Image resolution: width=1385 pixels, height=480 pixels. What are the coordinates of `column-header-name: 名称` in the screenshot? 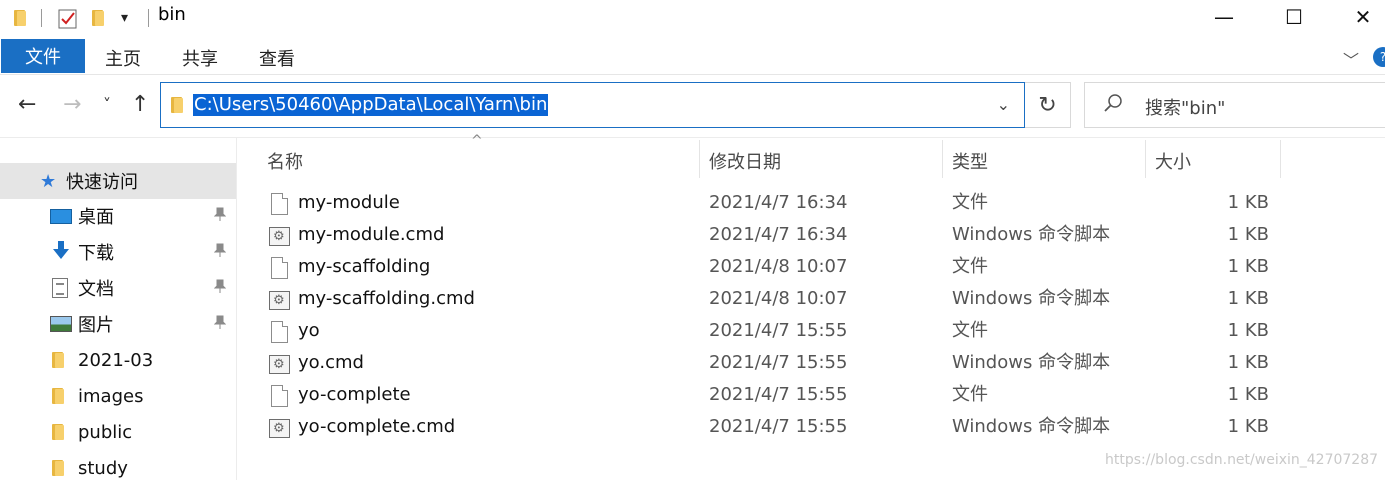 It's located at (285, 161).